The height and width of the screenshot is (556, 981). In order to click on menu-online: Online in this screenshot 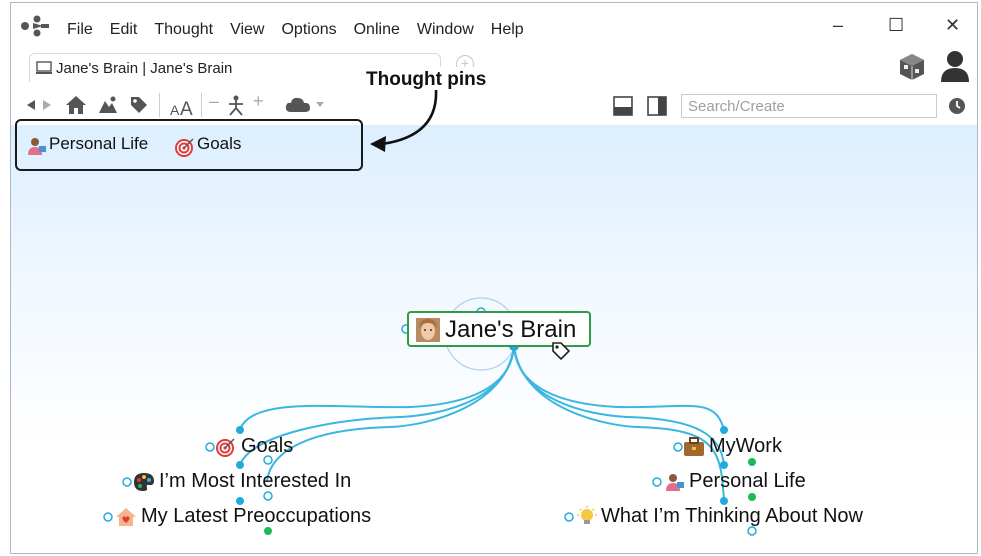, I will do `click(377, 30)`.